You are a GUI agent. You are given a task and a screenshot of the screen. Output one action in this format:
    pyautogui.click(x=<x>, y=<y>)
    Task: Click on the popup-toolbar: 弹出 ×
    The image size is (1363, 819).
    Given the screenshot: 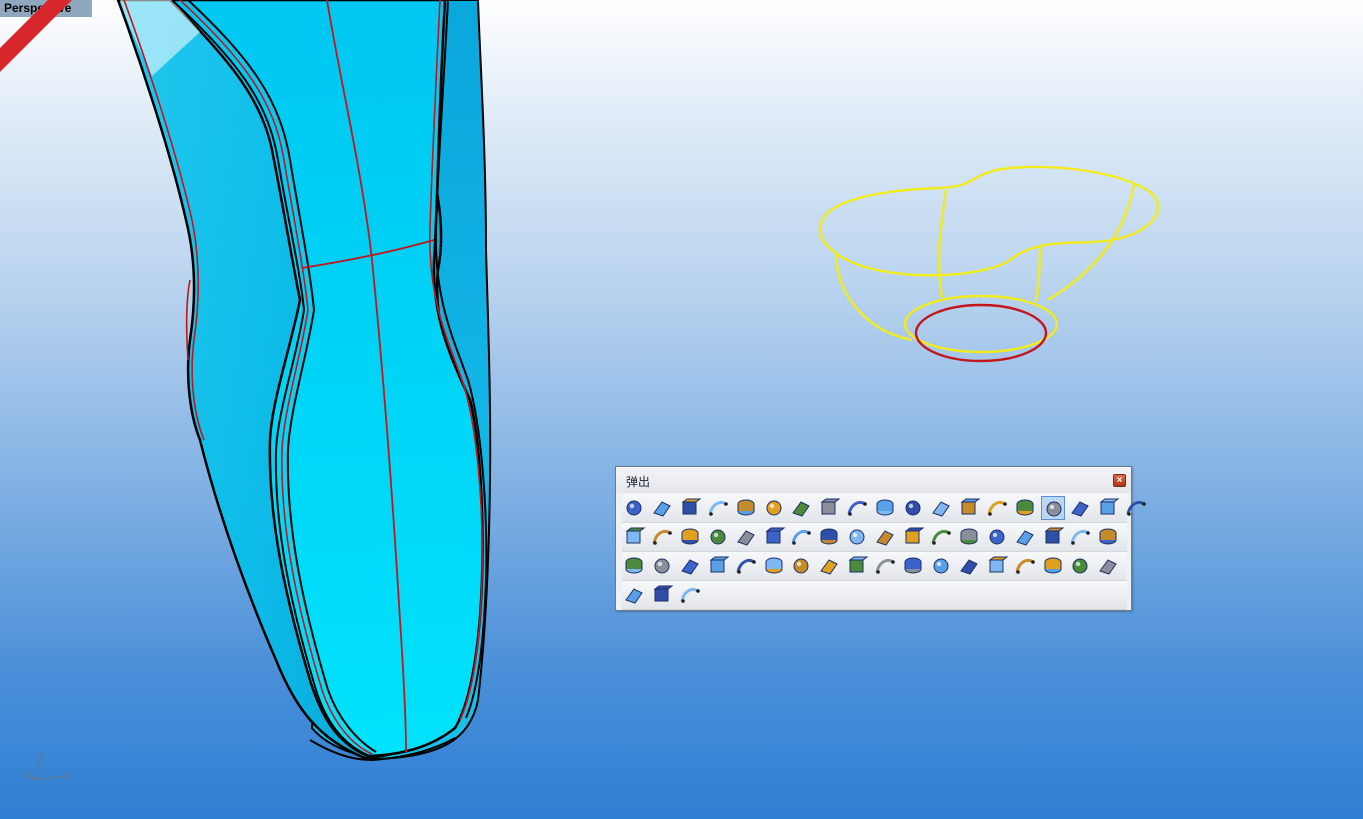 What is the action you would take?
    pyautogui.click(x=880, y=538)
    